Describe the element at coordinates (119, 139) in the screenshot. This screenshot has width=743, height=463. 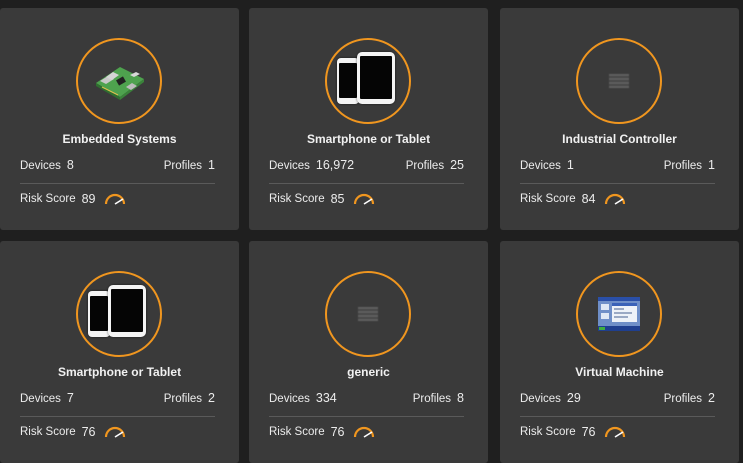
I see `card-title: Embedded Systems` at that location.